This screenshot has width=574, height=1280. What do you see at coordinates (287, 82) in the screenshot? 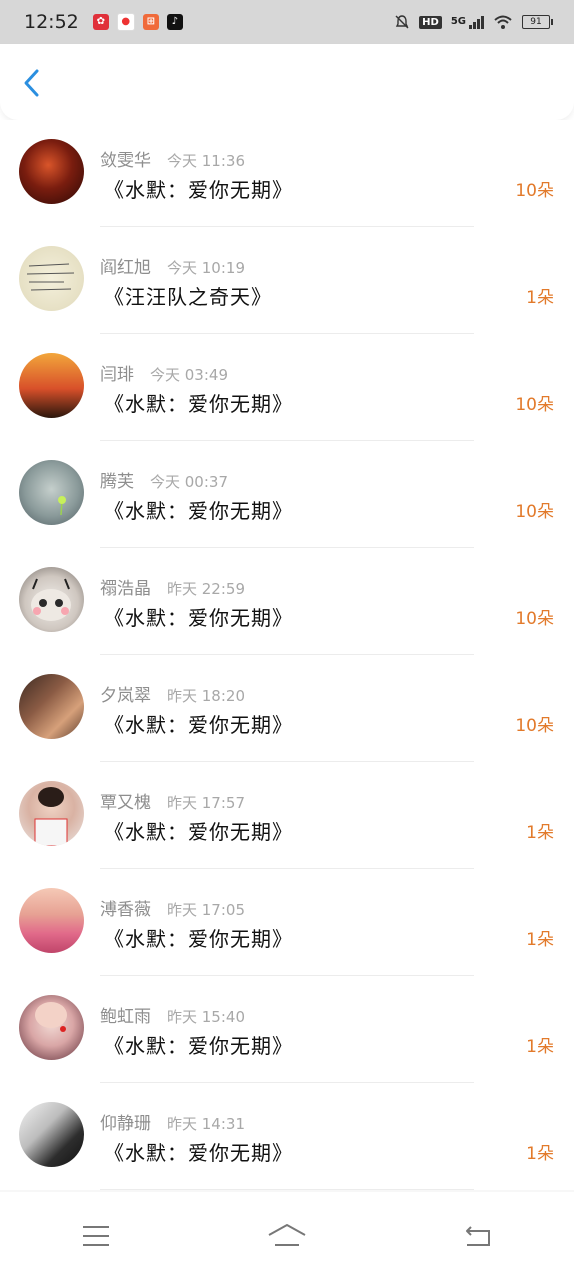
I see `header-bar` at bounding box center [287, 82].